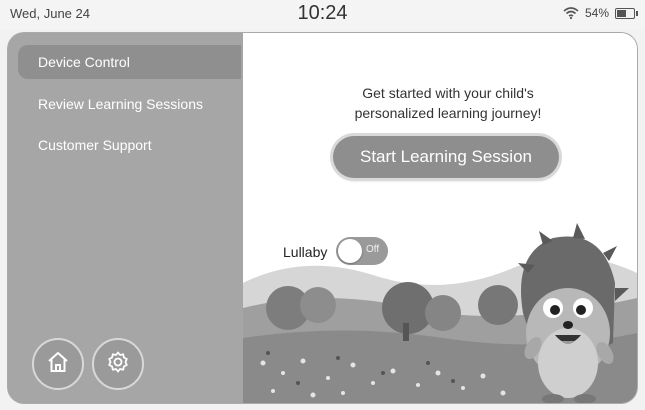  Describe the element at coordinates (373, 249) in the screenshot. I see `toggle-state-label: Off` at that location.